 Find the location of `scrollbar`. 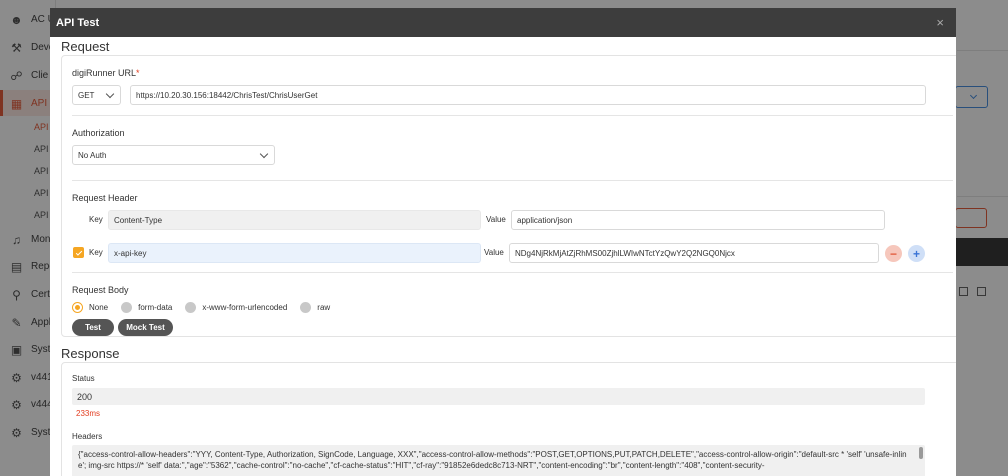

scrollbar is located at coordinates (921, 453).